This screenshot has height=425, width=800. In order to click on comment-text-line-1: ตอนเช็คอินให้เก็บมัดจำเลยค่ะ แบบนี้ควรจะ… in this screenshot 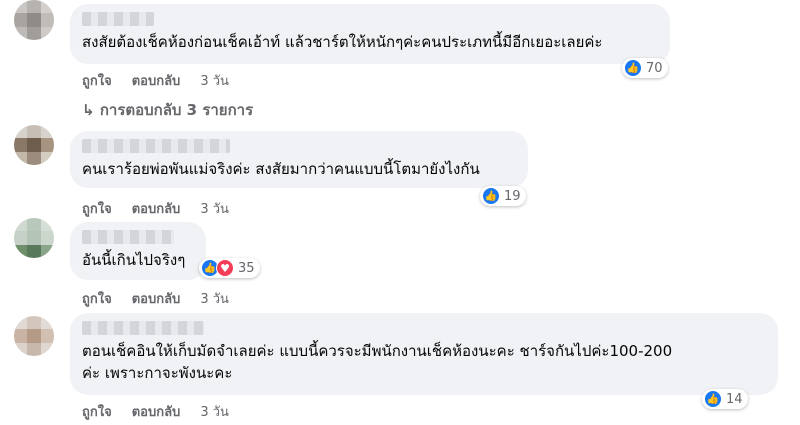, I will do `click(377, 351)`.